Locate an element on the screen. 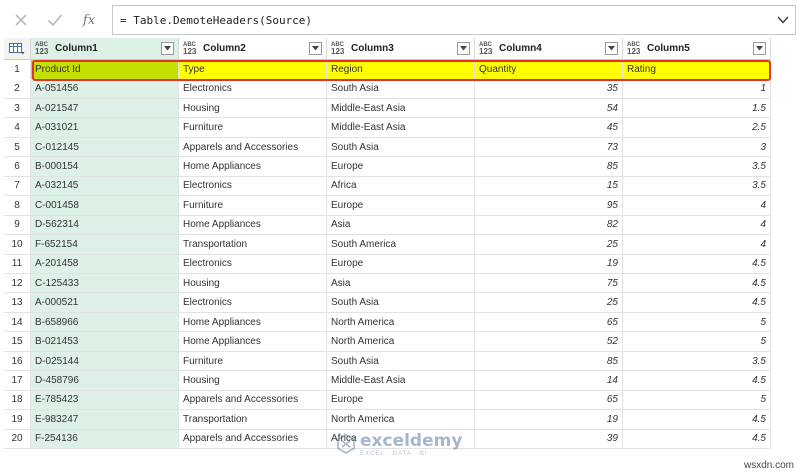  table-cell: Africa is located at coordinates (401, 186).